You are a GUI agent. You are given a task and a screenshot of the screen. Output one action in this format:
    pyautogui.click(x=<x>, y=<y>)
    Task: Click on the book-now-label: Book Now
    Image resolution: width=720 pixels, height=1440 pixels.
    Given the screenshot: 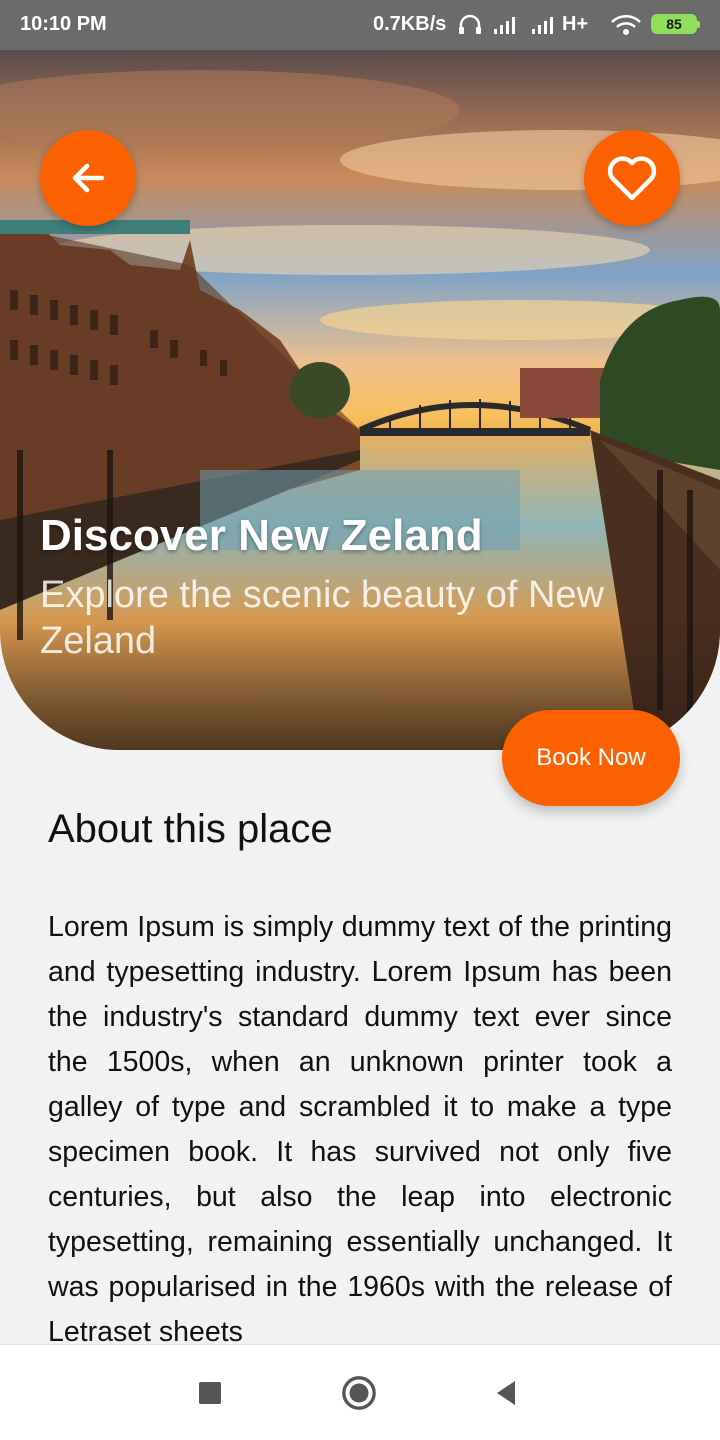 What is the action you would take?
    pyautogui.click(x=591, y=757)
    